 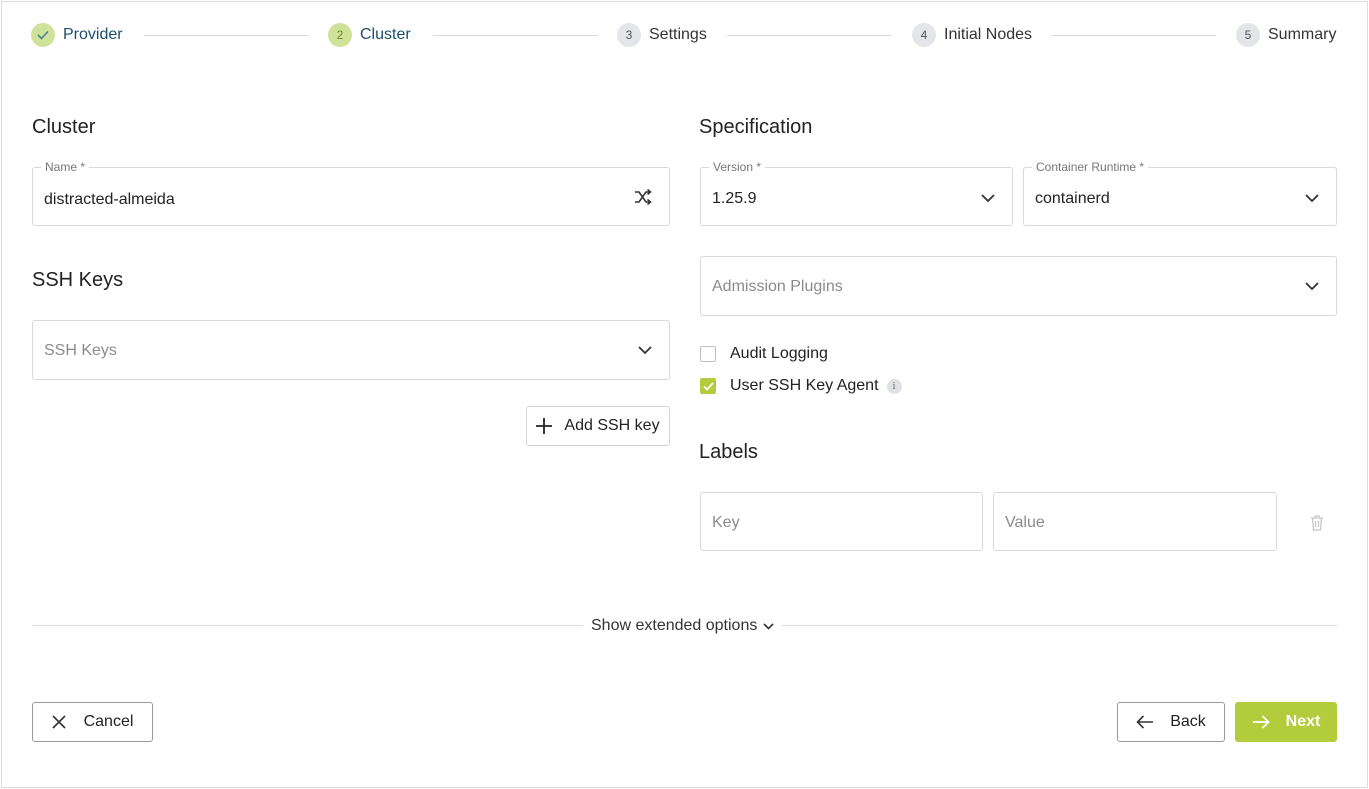 What do you see at coordinates (841, 521) in the screenshot?
I see `label-key-input: Key` at bounding box center [841, 521].